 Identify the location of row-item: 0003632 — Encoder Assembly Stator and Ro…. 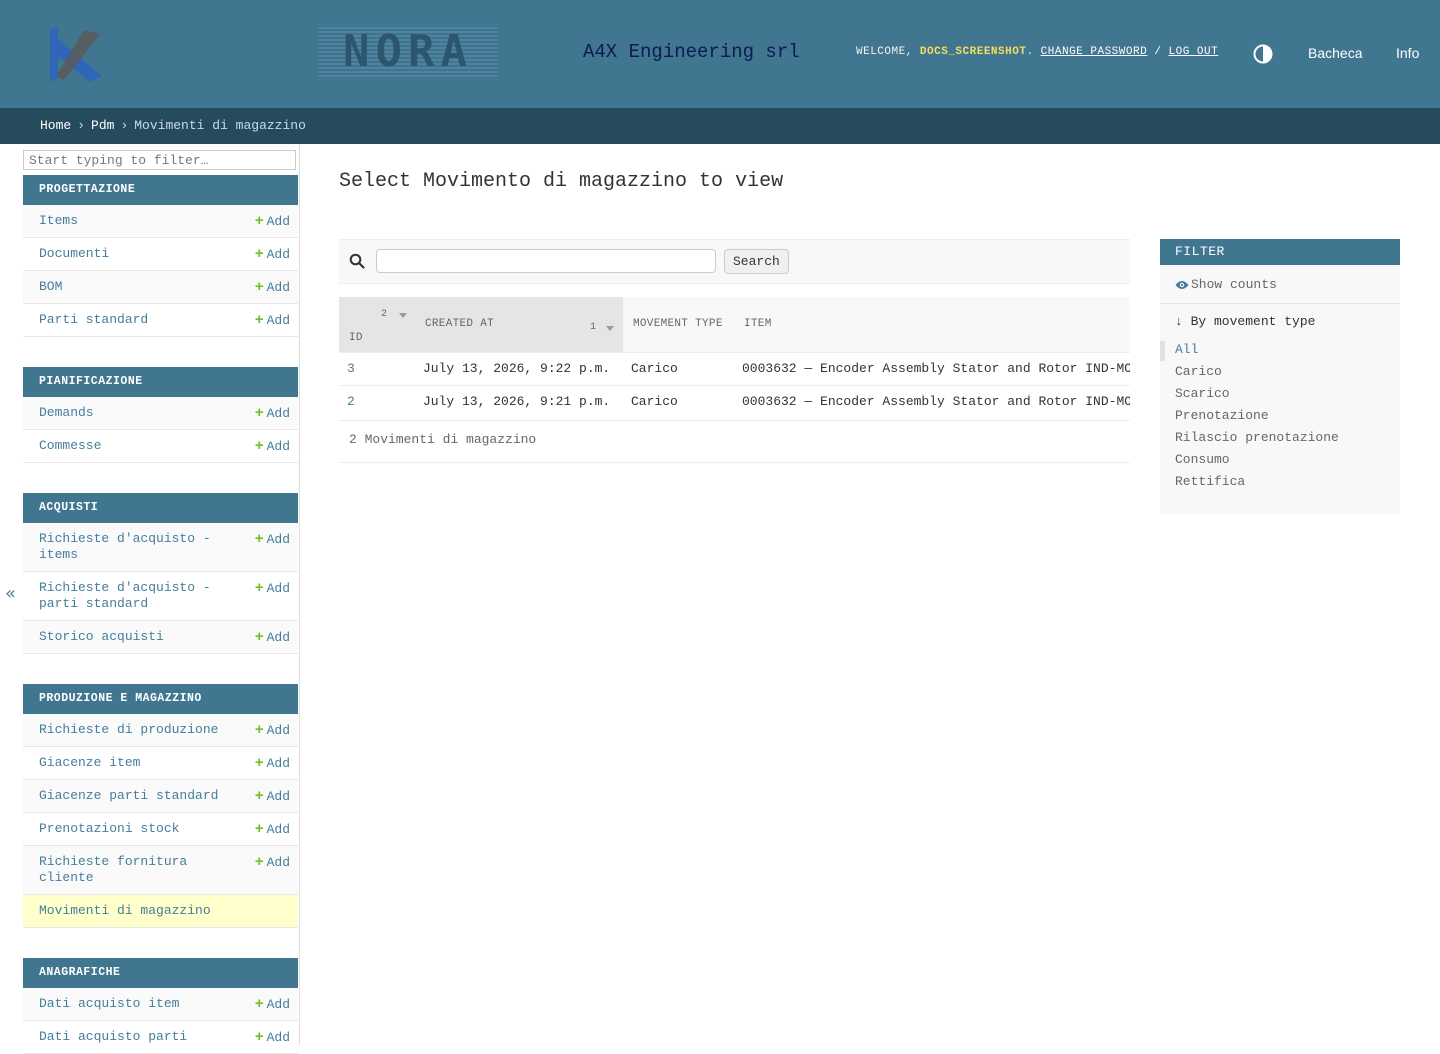
(936, 368).